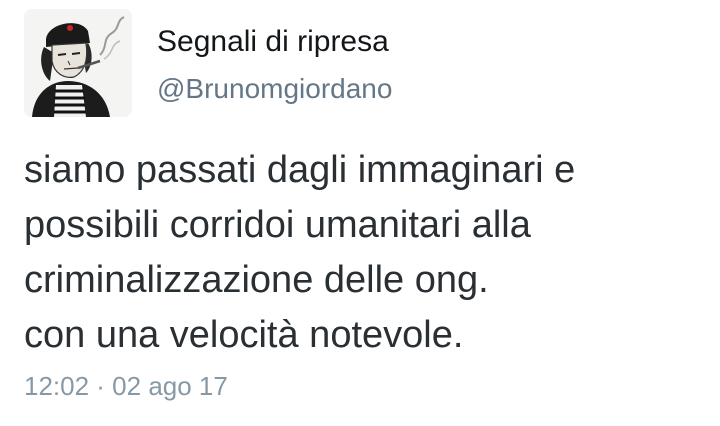 This screenshot has height=426, width=720. I want to click on tweet-text-line: siamo passati dagli immaginari e, so click(300, 170).